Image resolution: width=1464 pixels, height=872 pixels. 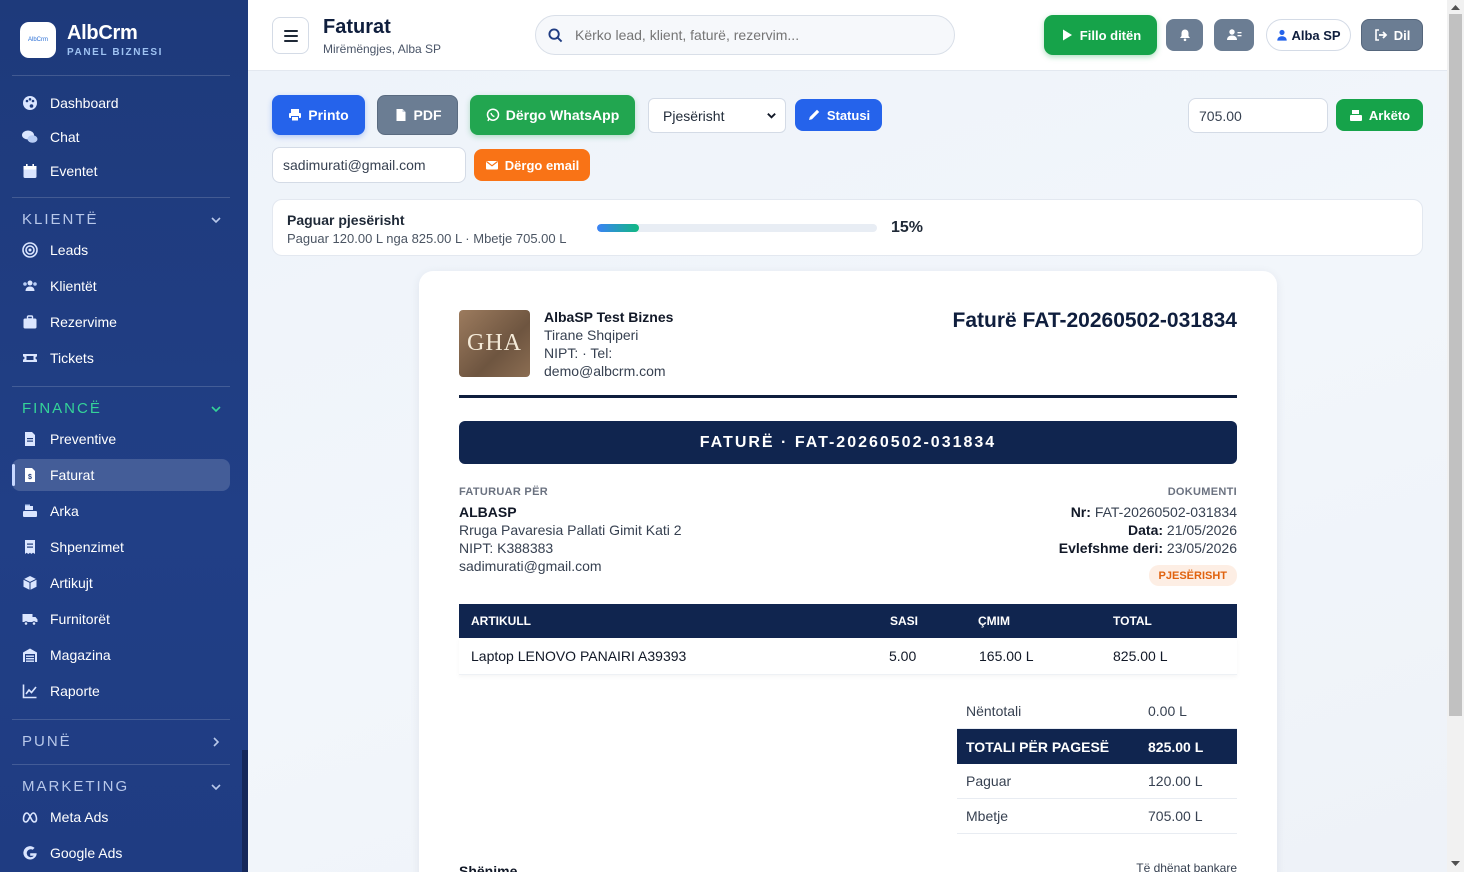 What do you see at coordinates (121, 322) in the screenshot?
I see `sidebar-item-rezervime: Rezervime` at bounding box center [121, 322].